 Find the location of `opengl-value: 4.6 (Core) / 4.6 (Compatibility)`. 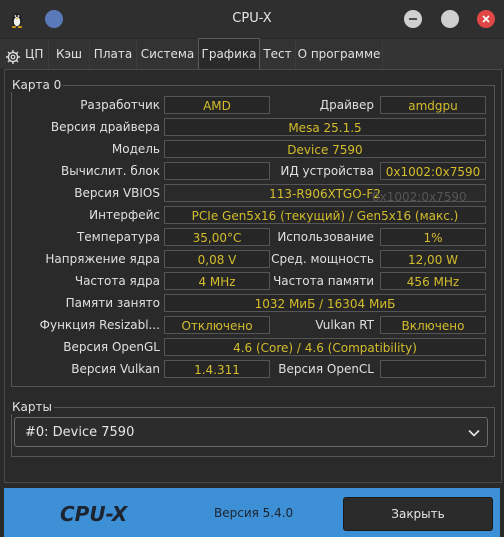

opengl-value: 4.6 (Core) / 4.6 (Compatibility) is located at coordinates (325, 347).